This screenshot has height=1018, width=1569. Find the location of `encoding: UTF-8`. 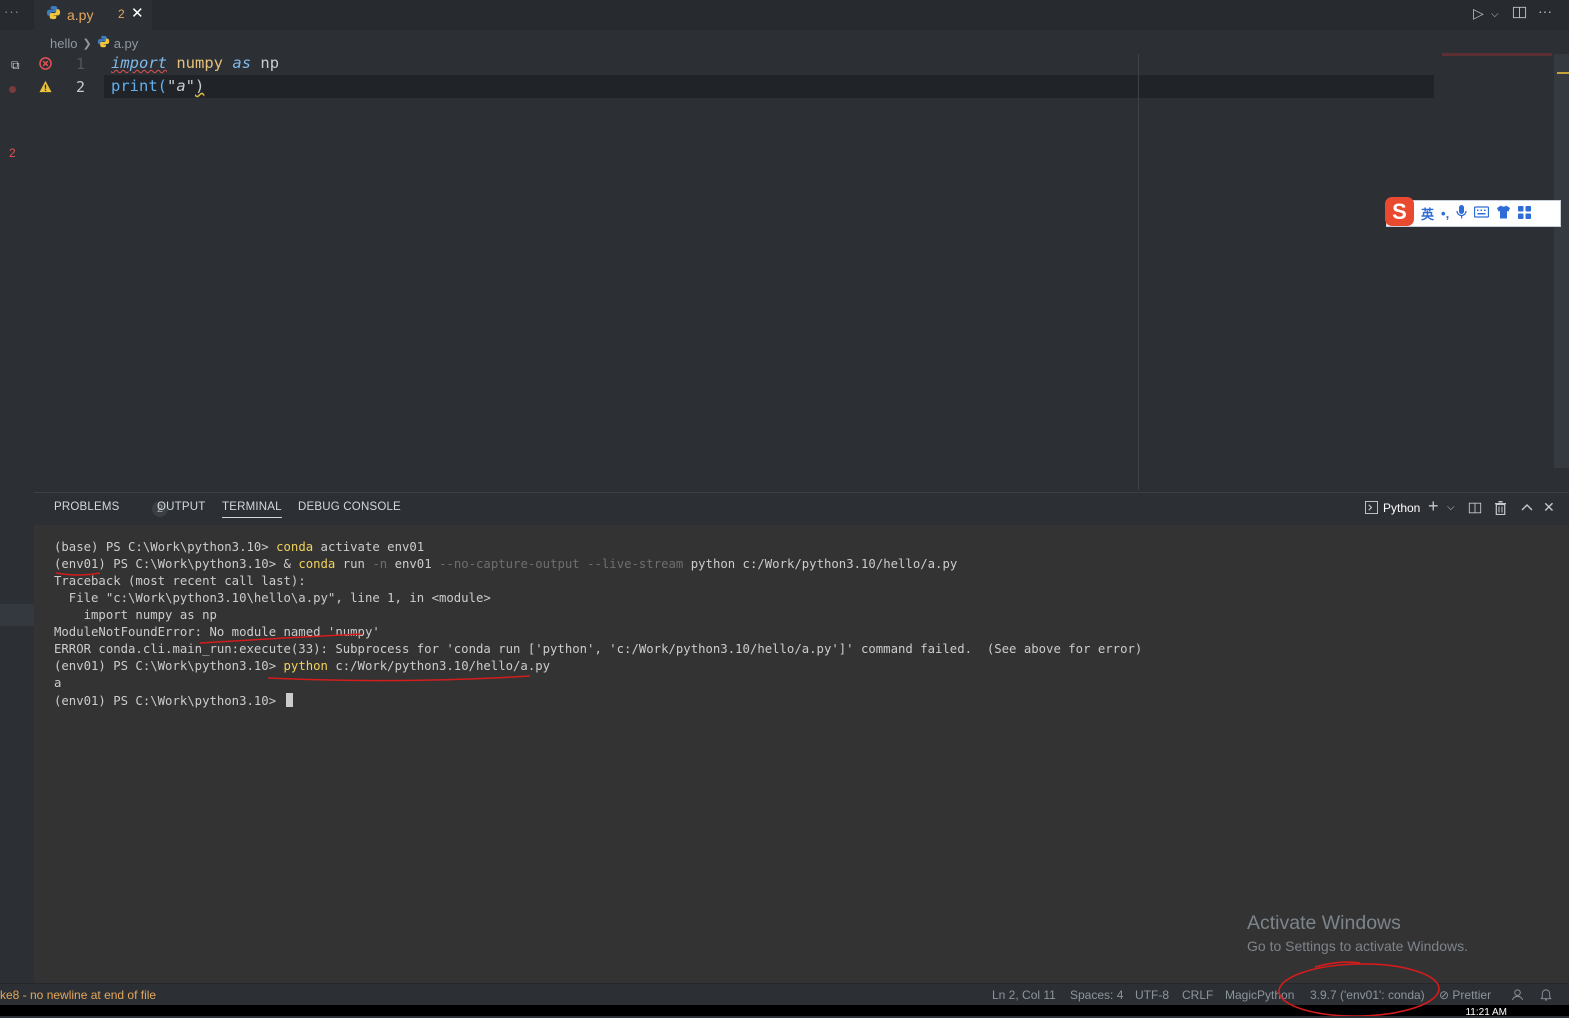

encoding: UTF-8 is located at coordinates (1152, 995).